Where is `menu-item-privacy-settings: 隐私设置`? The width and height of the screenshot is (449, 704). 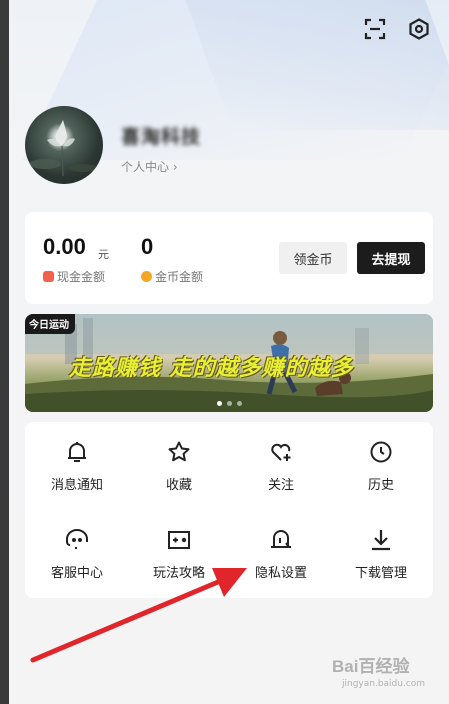
menu-item-privacy-settings: 隐私设置 is located at coordinates (281, 550).